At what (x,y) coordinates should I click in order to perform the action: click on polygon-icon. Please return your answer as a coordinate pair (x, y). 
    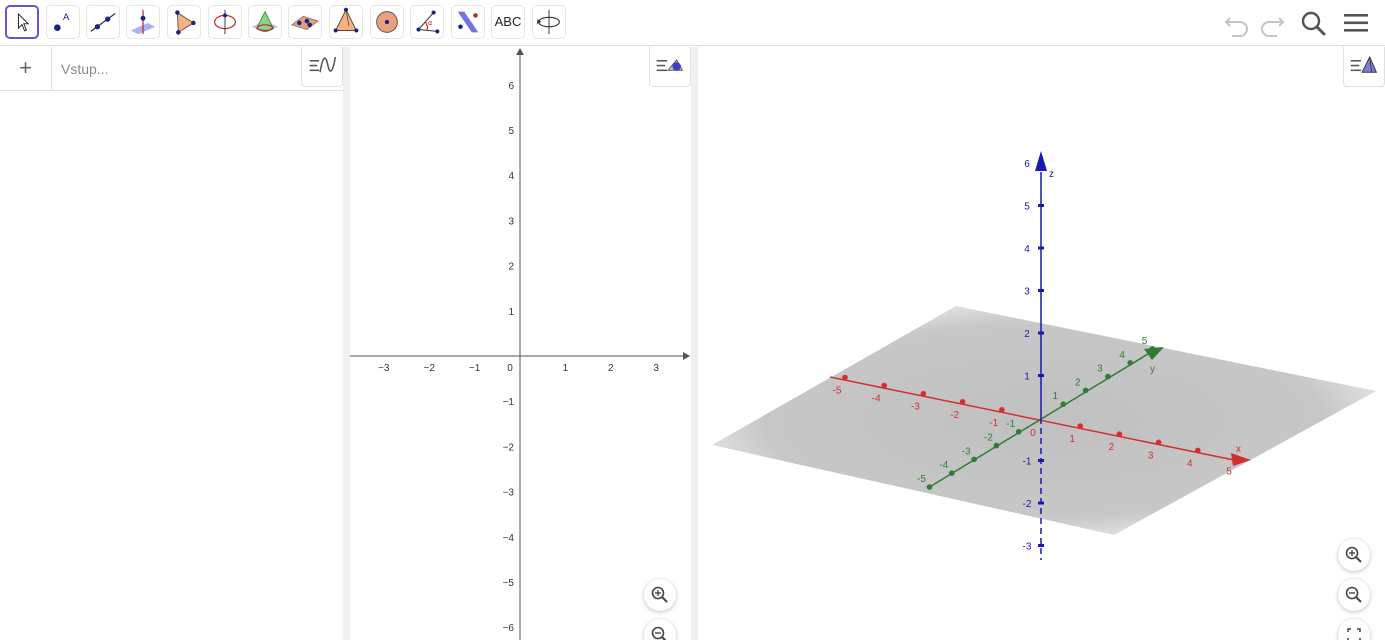
    Looking at the image, I should click on (185, 22).